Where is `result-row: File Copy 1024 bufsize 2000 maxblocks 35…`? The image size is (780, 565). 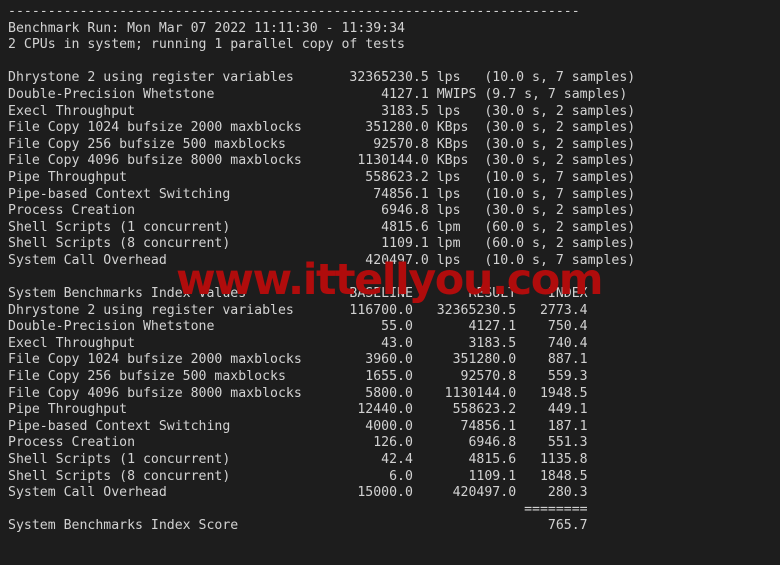 result-row: File Copy 1024 bufsize 2000 maxblocks 35… is located at coordinates (322, 128).